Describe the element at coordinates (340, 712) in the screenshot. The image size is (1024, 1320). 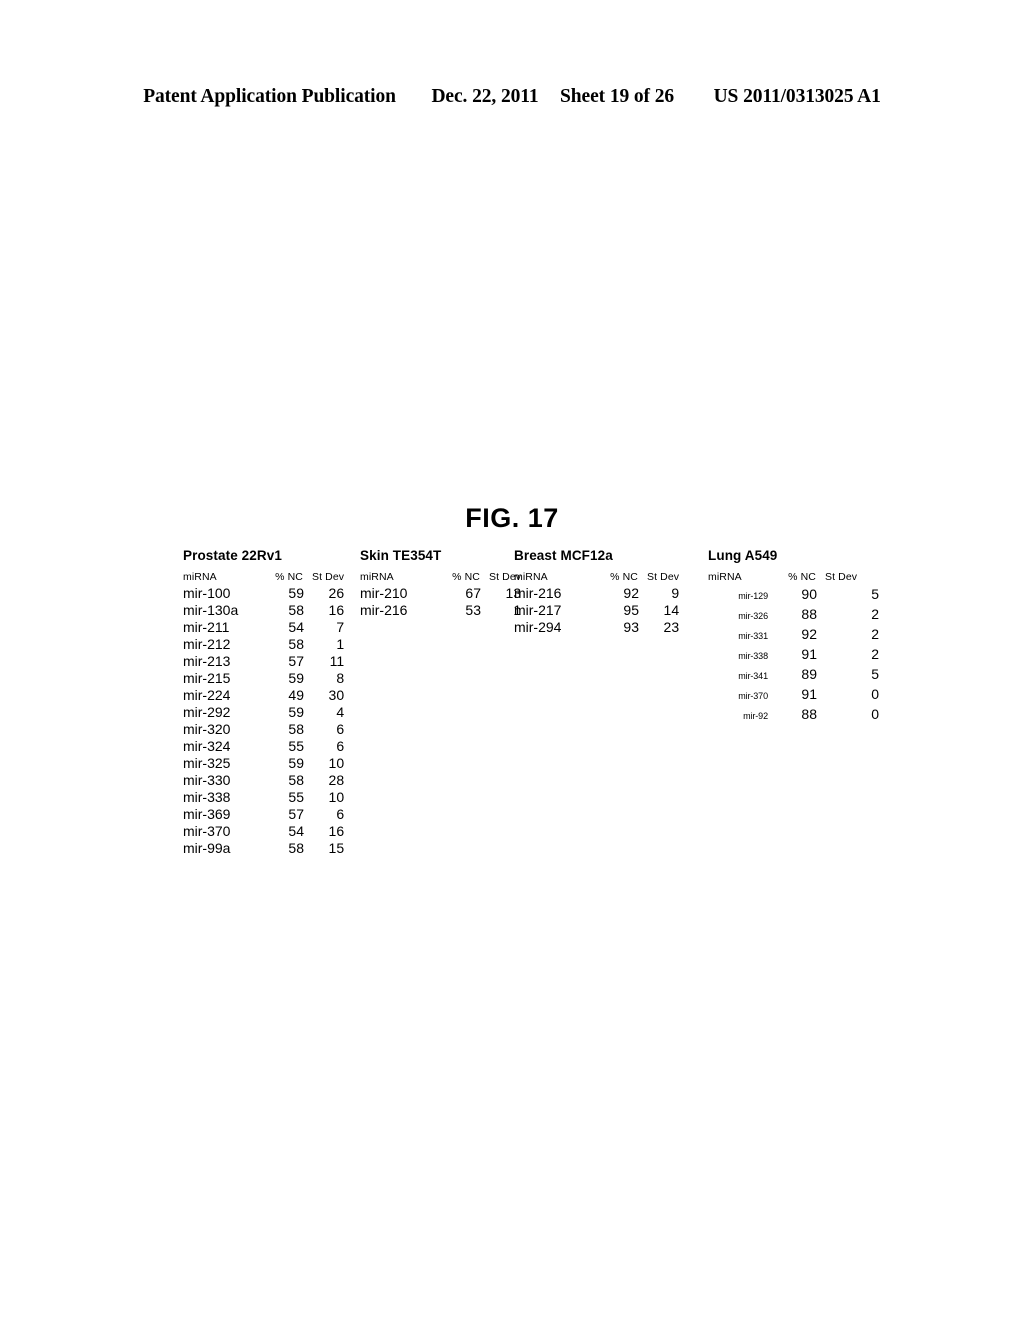
I see `cell-st-dev: 4` at that location.